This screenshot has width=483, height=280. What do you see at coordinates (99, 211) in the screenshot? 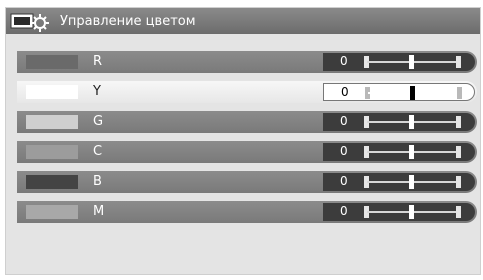
I see `color-label: M` at bounding box center [99, 211].